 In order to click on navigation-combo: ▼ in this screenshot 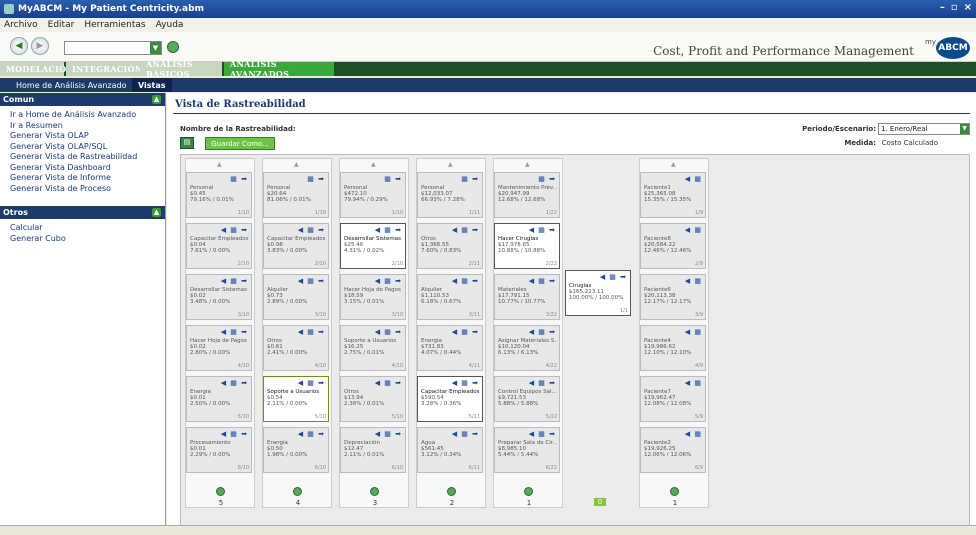, I will do `click(113, 48)`.